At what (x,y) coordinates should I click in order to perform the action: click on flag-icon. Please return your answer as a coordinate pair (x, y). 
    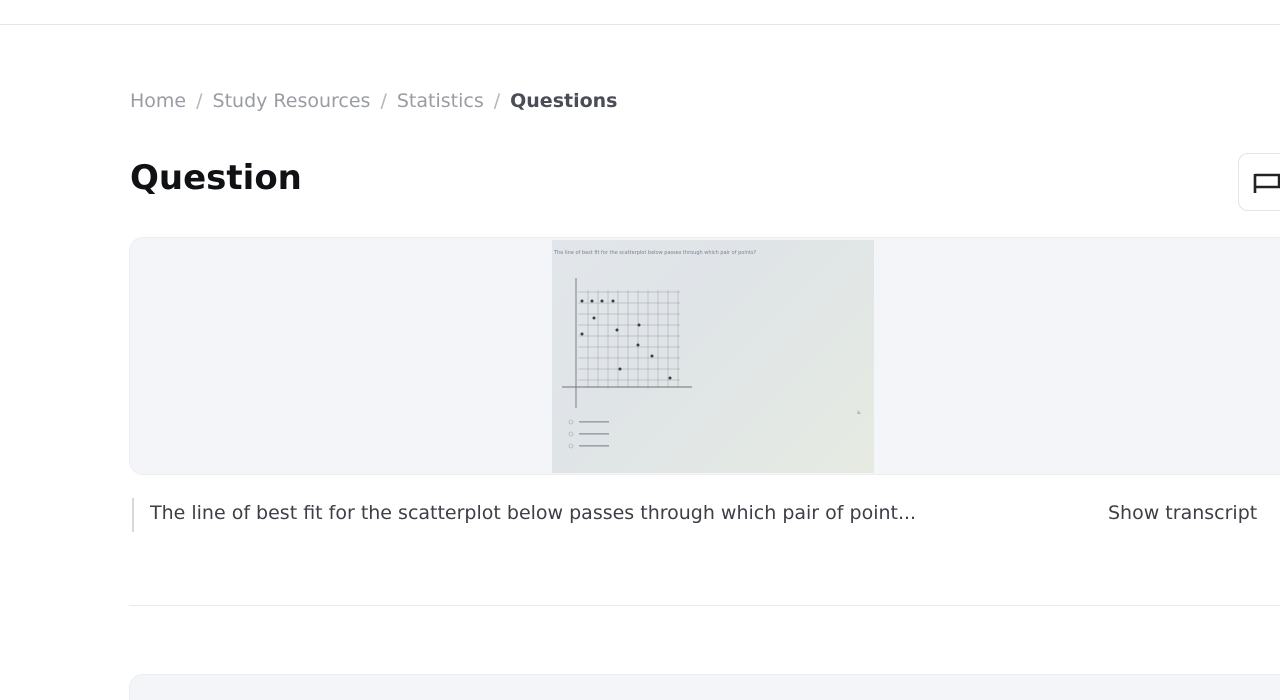
    Looking at the image, I should click on (1266, 183).